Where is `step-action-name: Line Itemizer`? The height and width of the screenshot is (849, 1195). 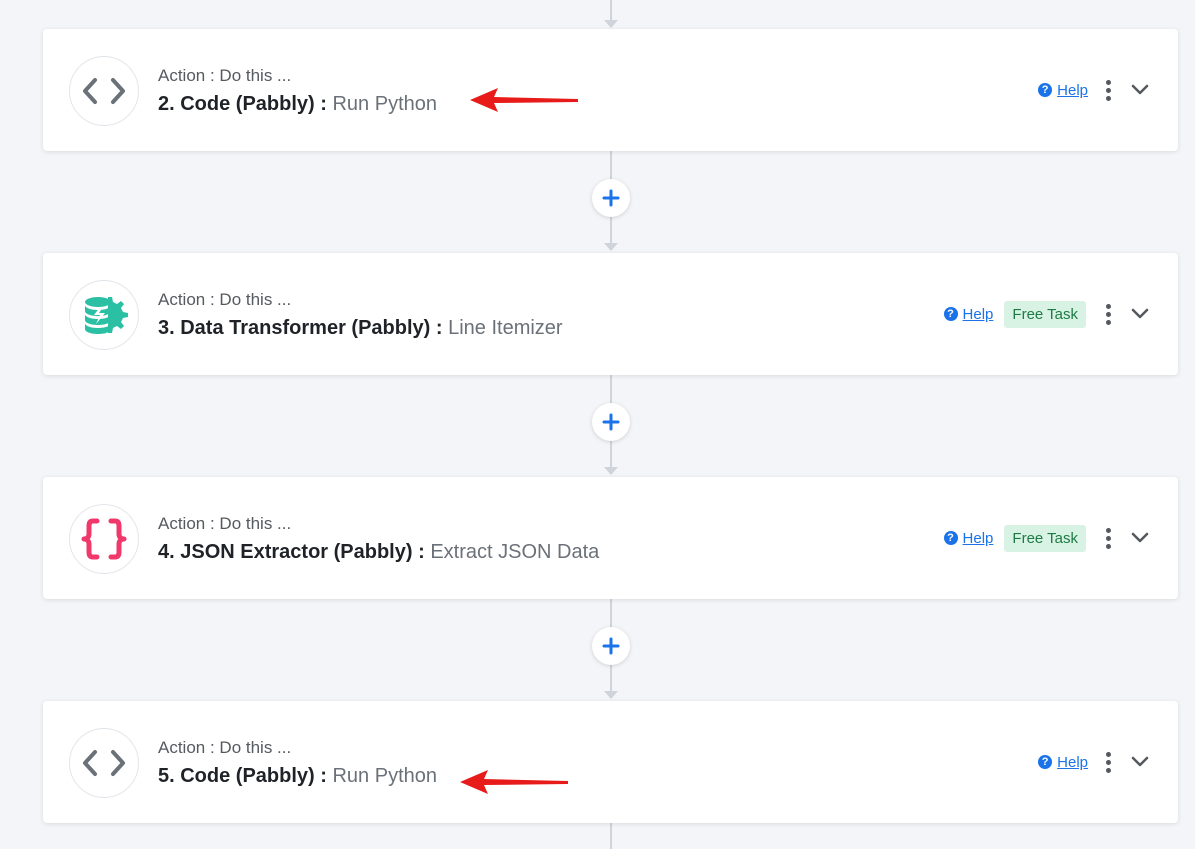 step-action-name: Line Itemizer is located at coordinates (505, 328).